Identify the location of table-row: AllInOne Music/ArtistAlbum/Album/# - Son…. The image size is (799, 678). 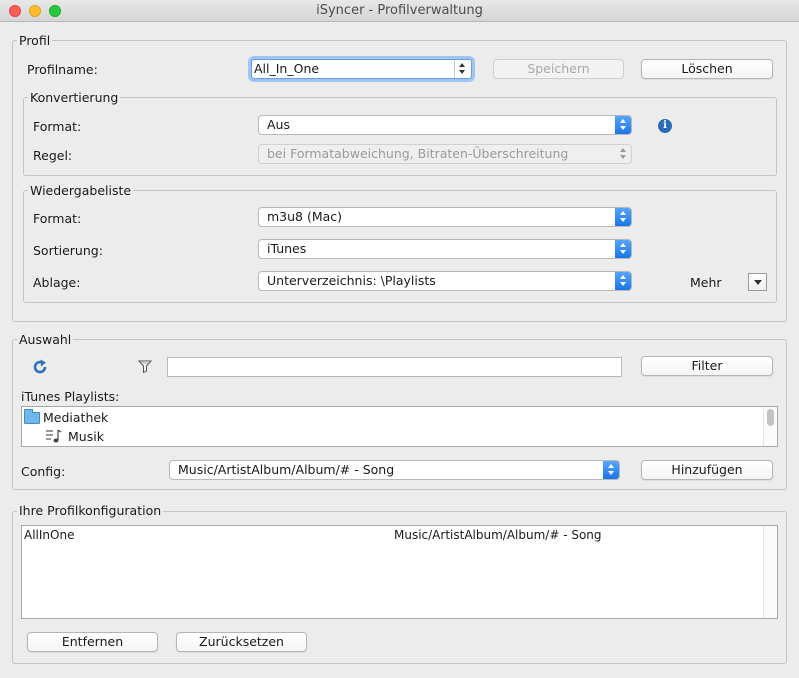
(392, 535).